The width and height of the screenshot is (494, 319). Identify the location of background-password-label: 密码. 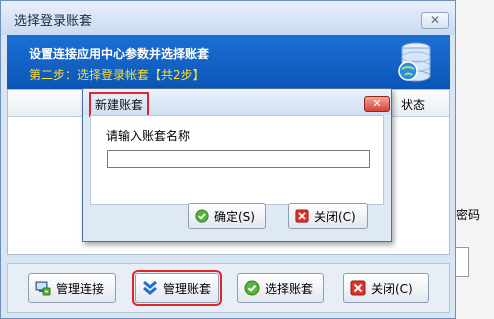
(468, 215).